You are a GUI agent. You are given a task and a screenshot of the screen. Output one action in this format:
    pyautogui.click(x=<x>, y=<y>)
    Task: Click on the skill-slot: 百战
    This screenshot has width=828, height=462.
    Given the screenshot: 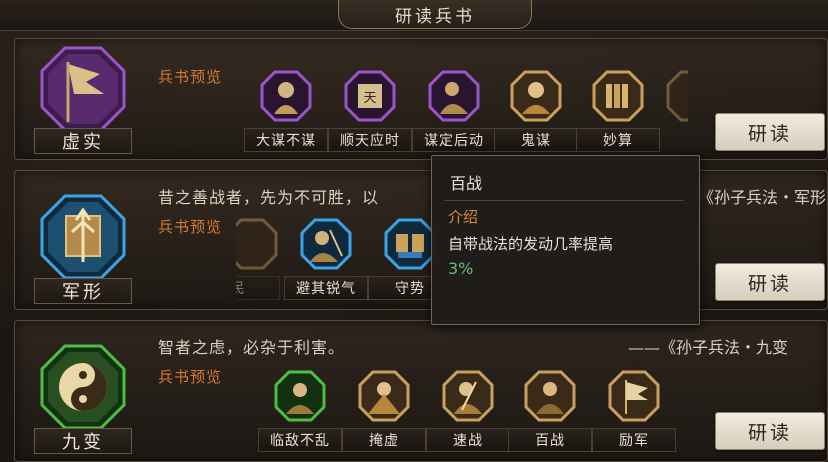 What is the action you would take?
    pyautogui.click(x=550, y=414)
    